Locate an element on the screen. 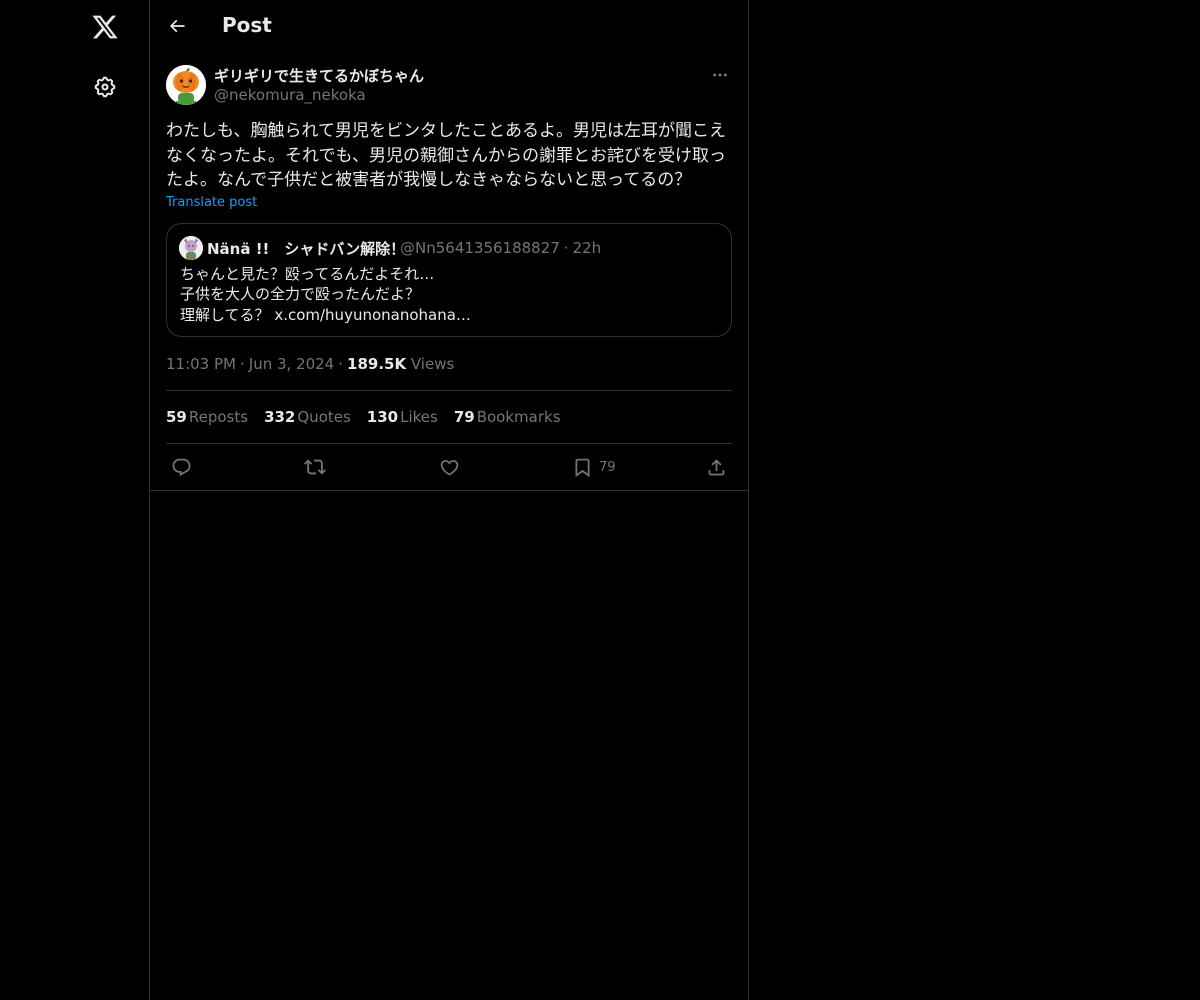 The width and height of the screenshot is (1200, 1000). quotes-stat: 332 Quotes is located at coordinates (307, 417).